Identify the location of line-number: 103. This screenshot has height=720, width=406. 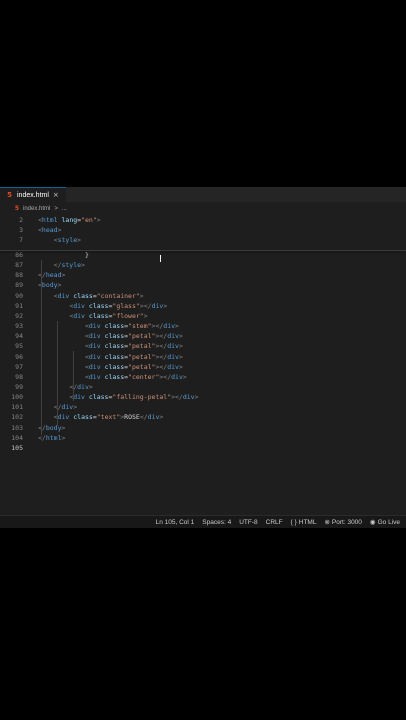
(17, 427).